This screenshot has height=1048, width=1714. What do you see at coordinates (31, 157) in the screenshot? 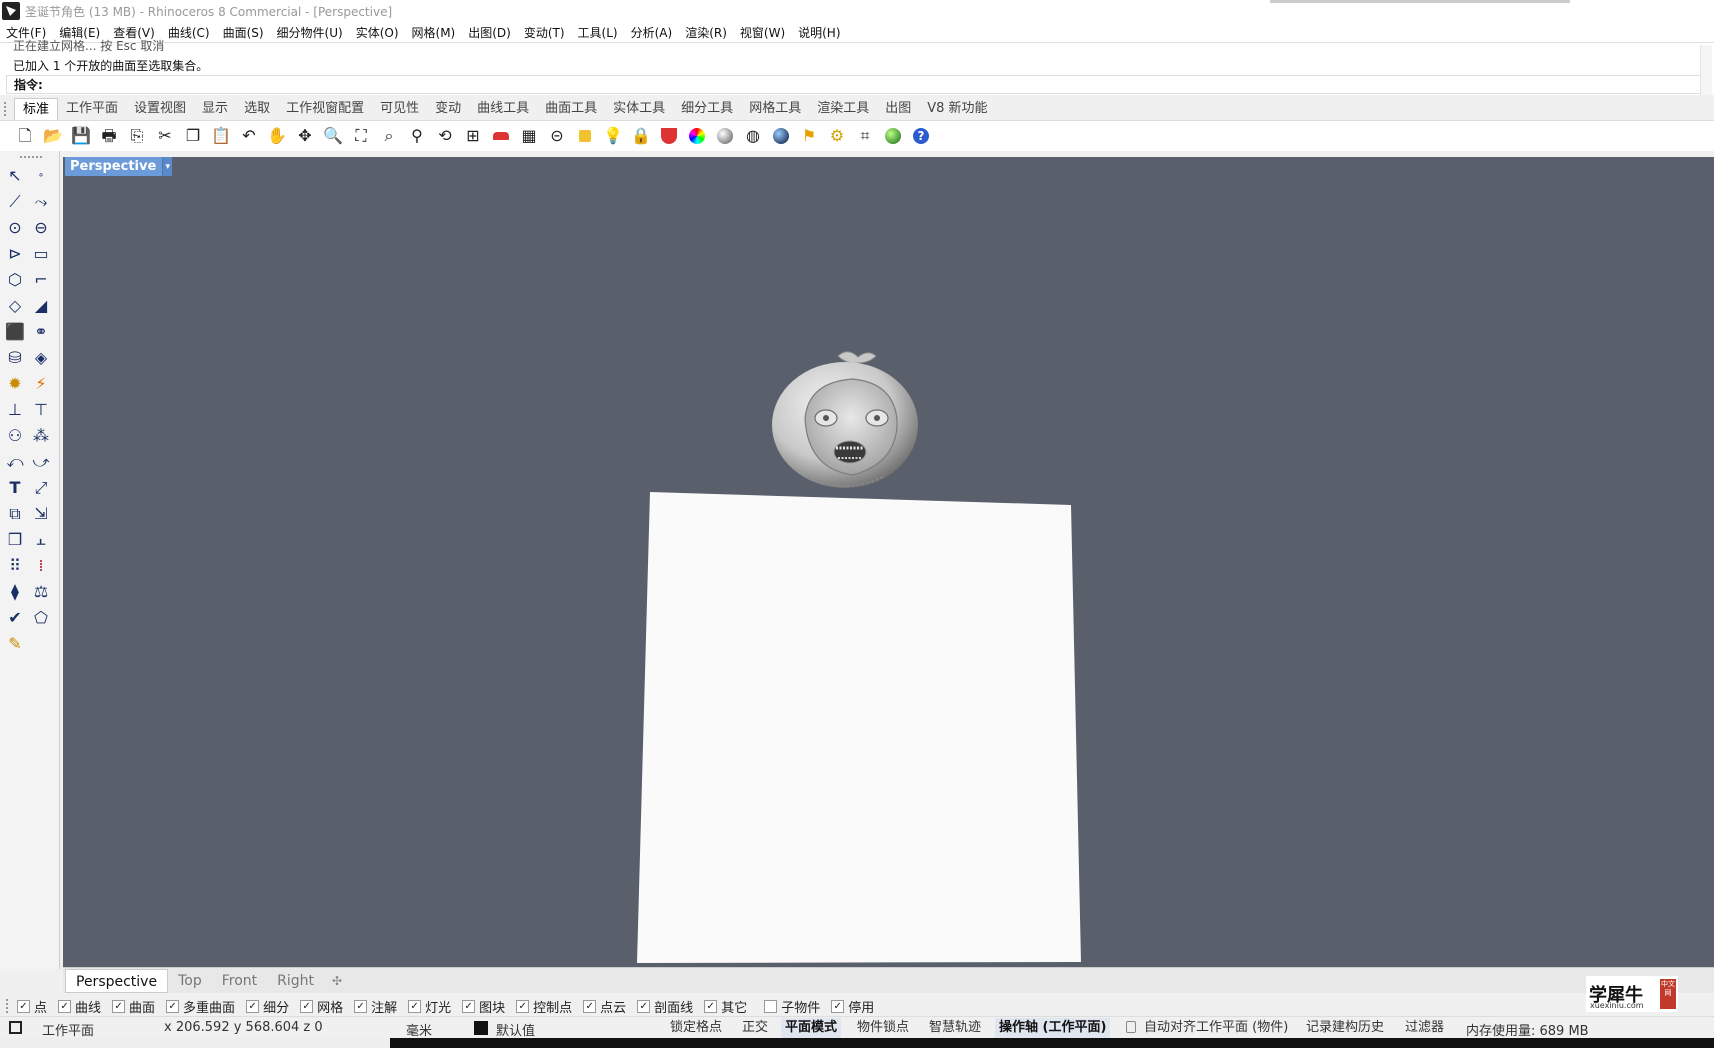
I see `left-toolbar-grip` at bounding box center [31, 157].